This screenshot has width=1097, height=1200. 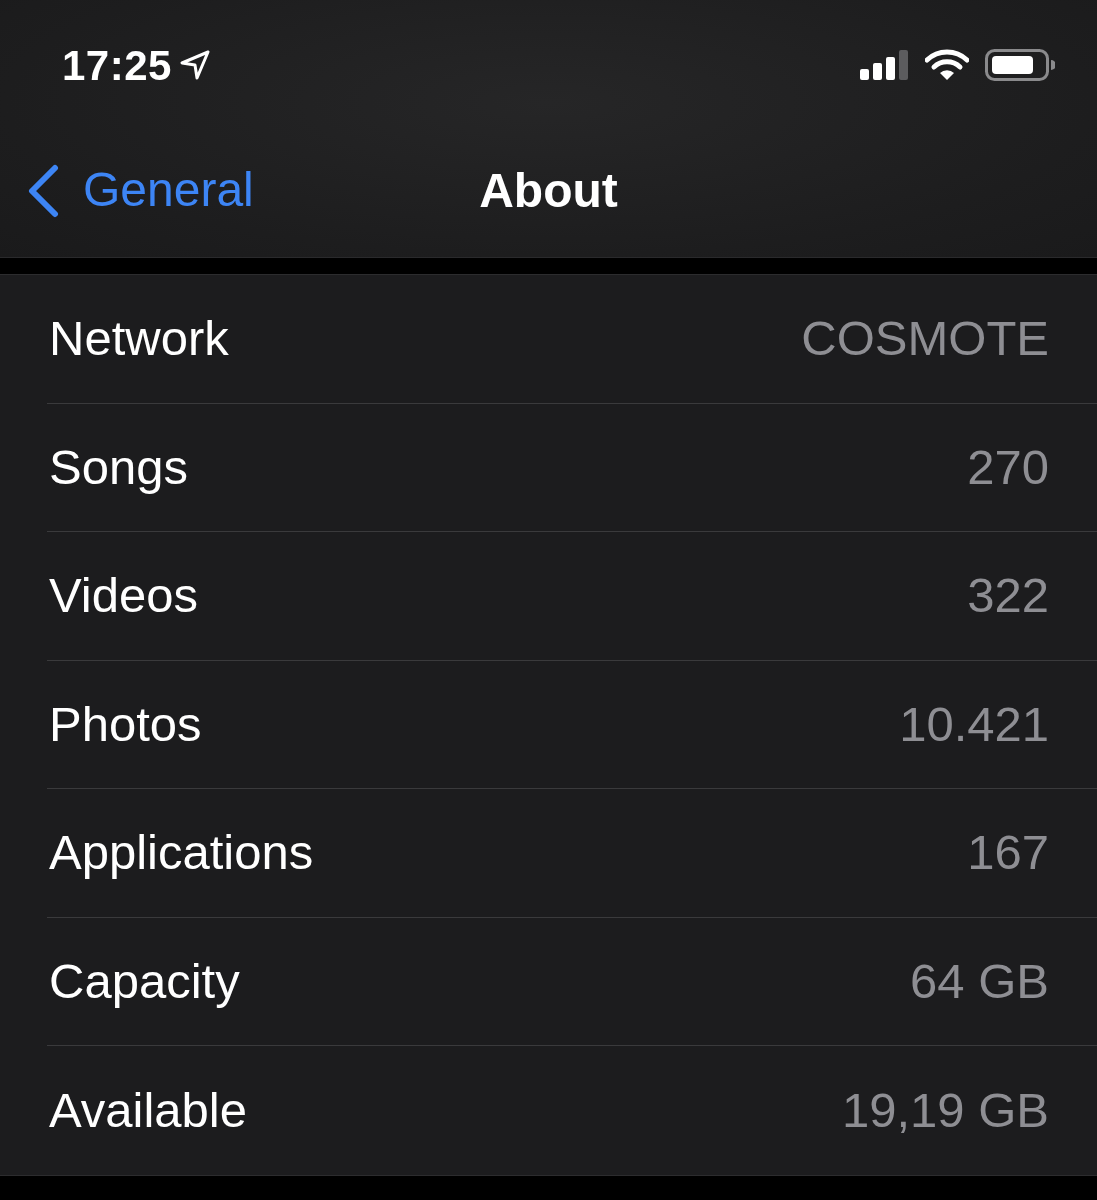 What do you see at coordinates (139, 338) in the screenshot?
I see `row-label: Network` at bounding box center [139, 338].